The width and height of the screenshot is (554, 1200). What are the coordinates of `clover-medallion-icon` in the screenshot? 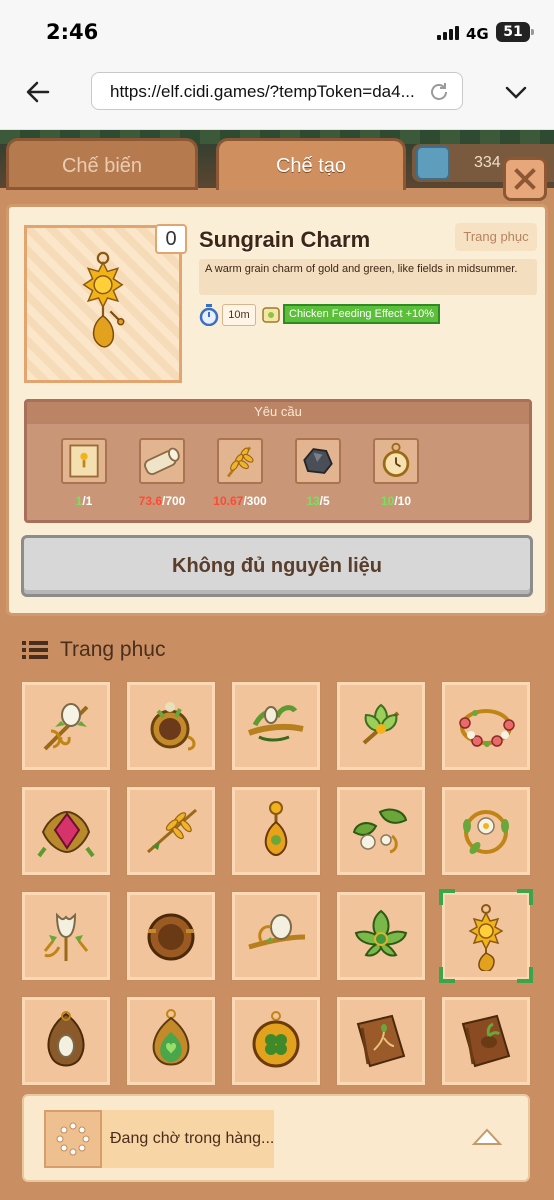 It's located at (276, 1039).